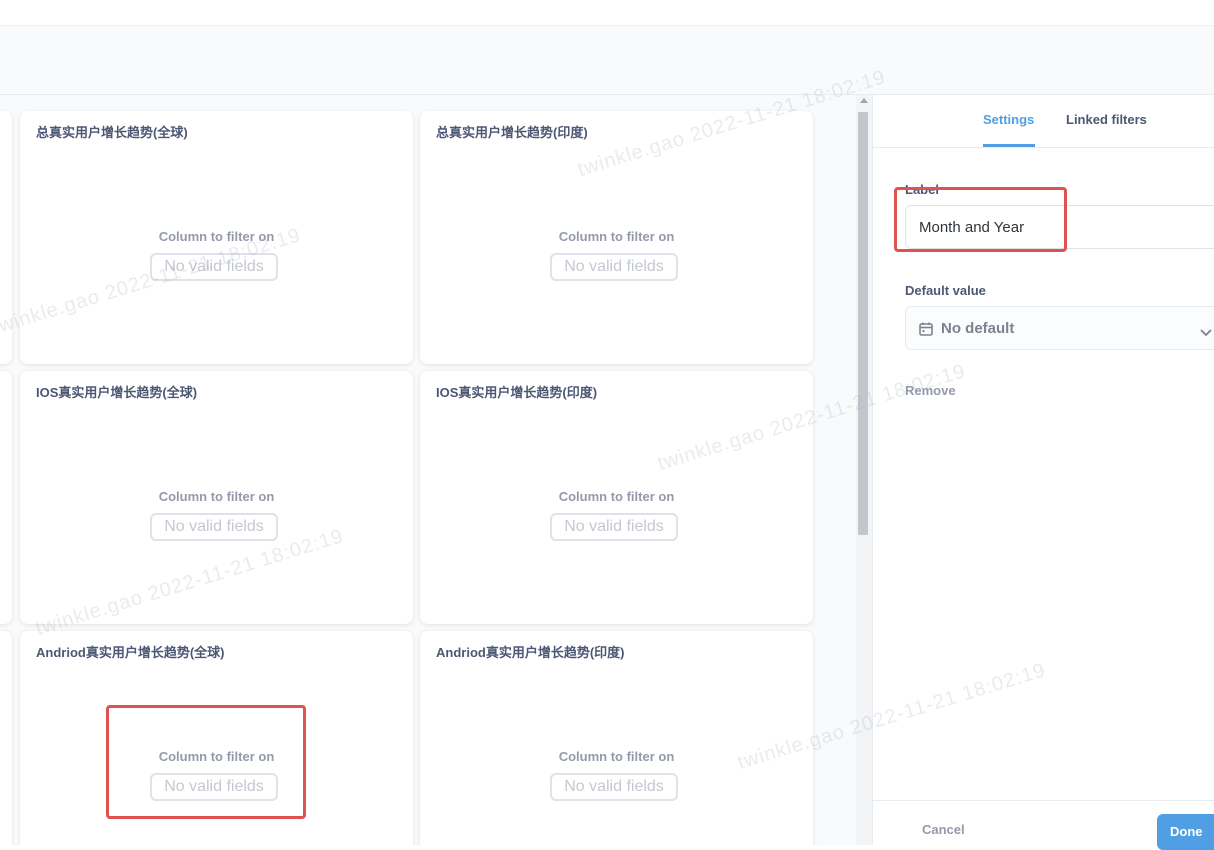 The image size is (1214, 850). Describe the element at coordinates (1106, 119) in the screenshot. I see `tab-linked-filters: Linked filters` at that location.